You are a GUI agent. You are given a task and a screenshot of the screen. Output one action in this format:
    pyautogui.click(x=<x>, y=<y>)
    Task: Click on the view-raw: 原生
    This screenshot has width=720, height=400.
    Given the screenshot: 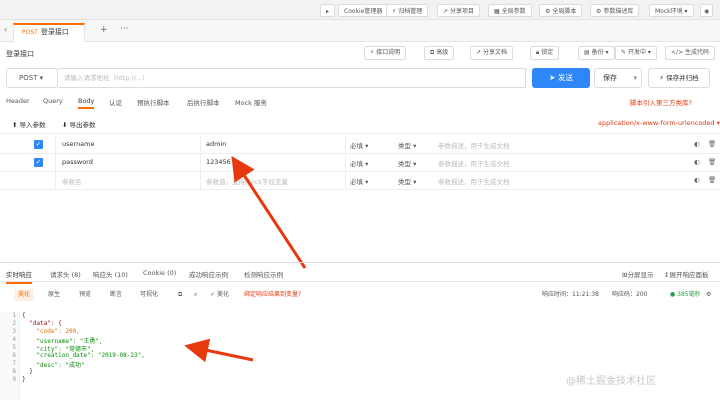 What is the action you would take?
    pyautogui.click(x=54, y=295)
    